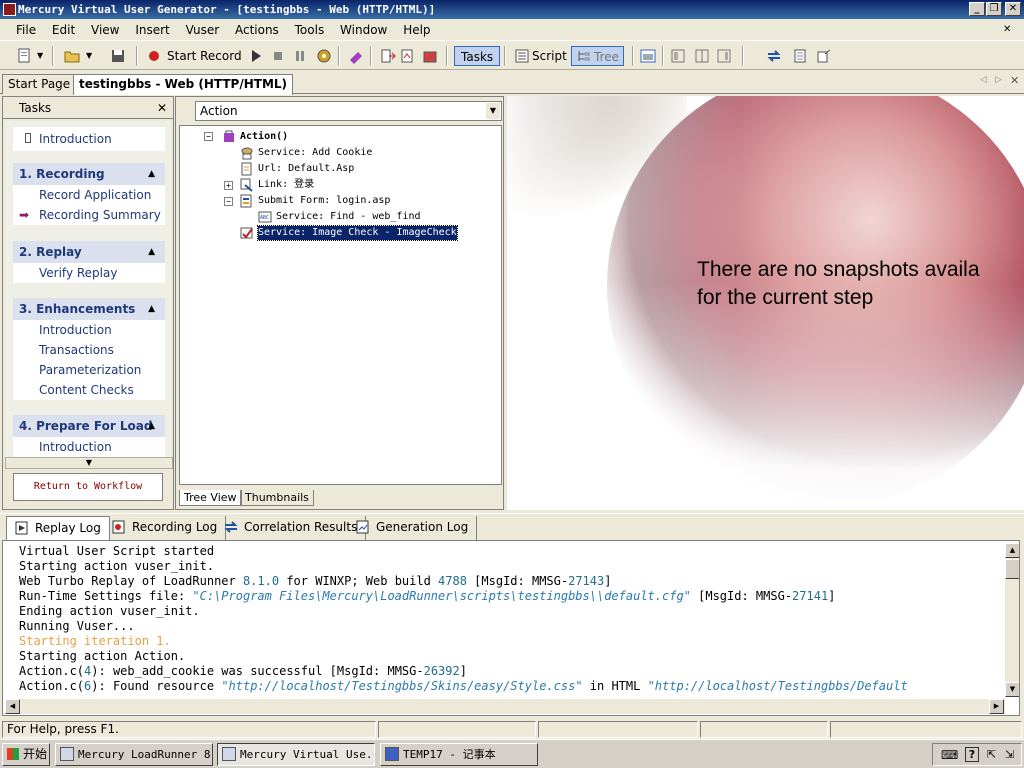  I want to click on menu-vuser: Vuser, so click(203, 30).